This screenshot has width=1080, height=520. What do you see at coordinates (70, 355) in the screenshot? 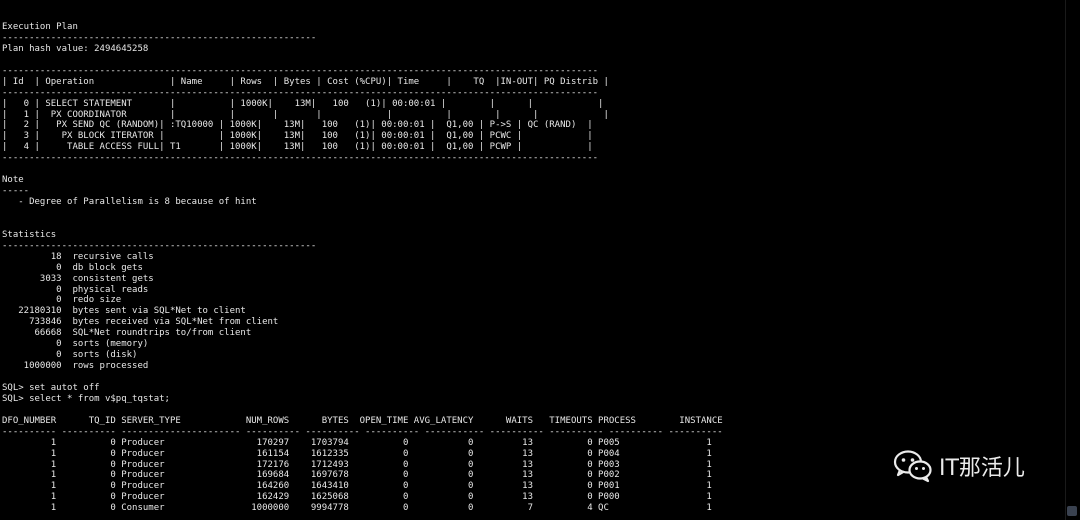
I see `terminal-line: 0 sorts (disk)` at bounding box center [70, 355].